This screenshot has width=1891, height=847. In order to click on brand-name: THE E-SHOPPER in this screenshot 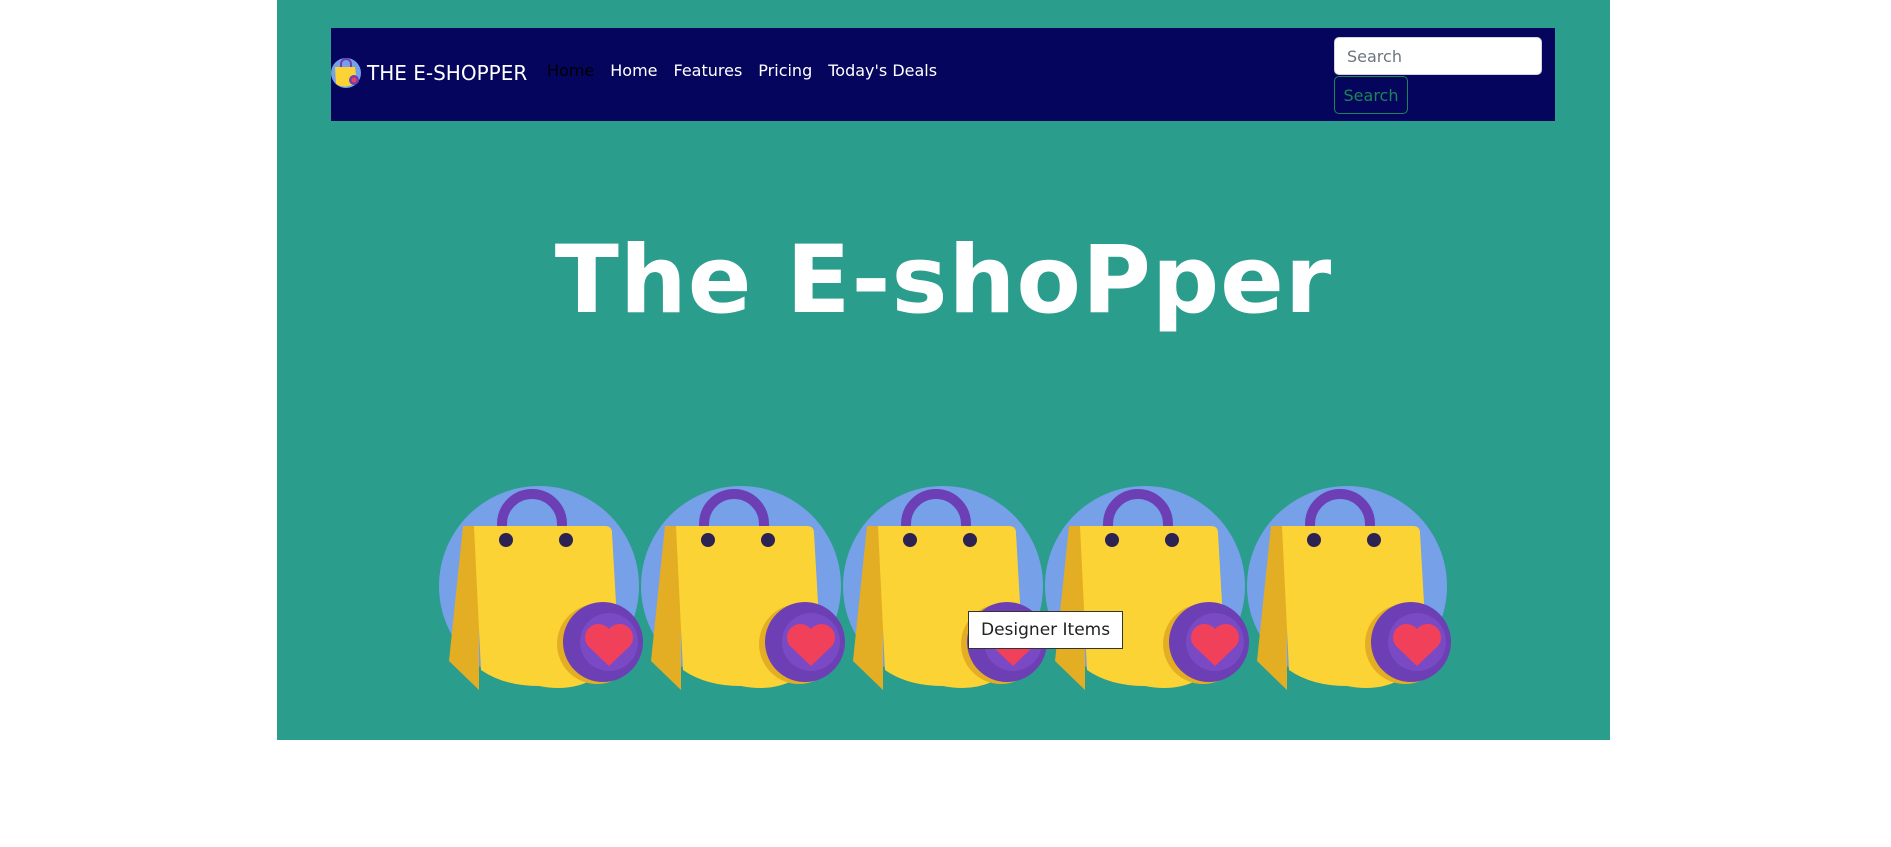, I will do `click(447, 73)`.